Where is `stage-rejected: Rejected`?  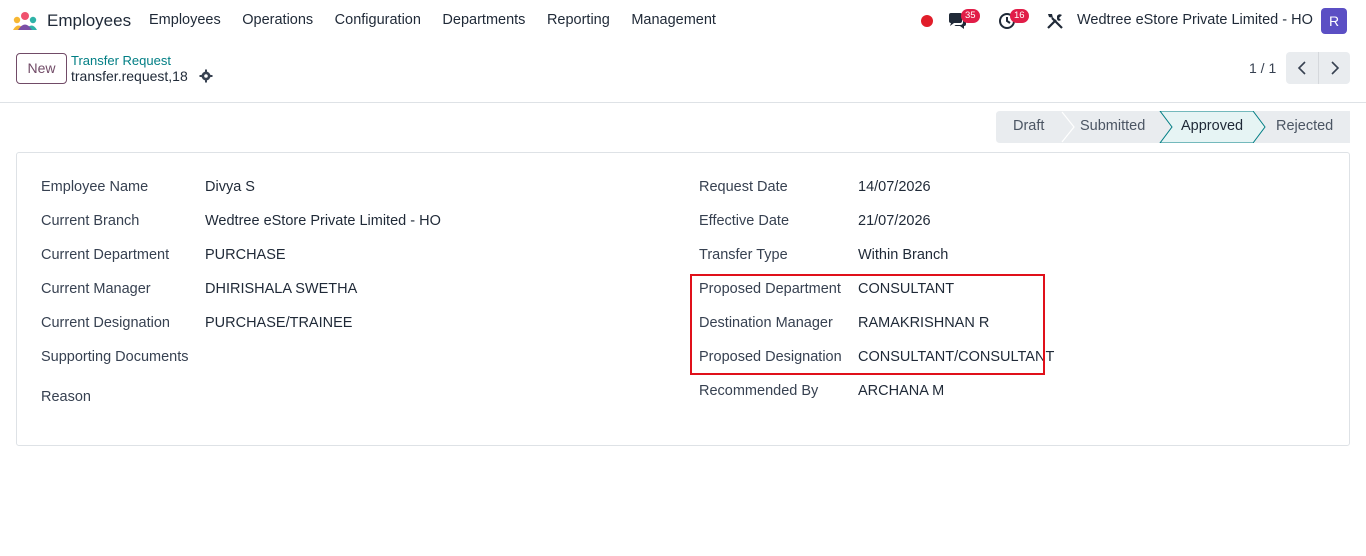 stage-rejected: Rejected is located at coordinates (1304, 126).